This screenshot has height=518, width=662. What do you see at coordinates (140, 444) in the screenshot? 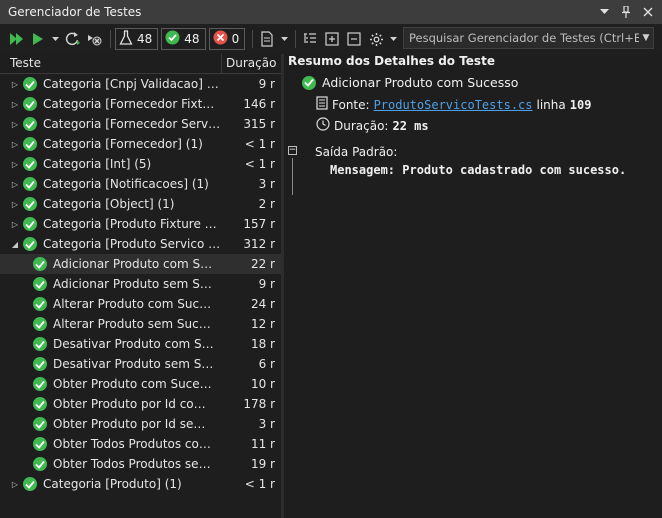
I see `test-row: Obter Todos Produtos com Sucesso 11 r` at bounding box center [140, 444].